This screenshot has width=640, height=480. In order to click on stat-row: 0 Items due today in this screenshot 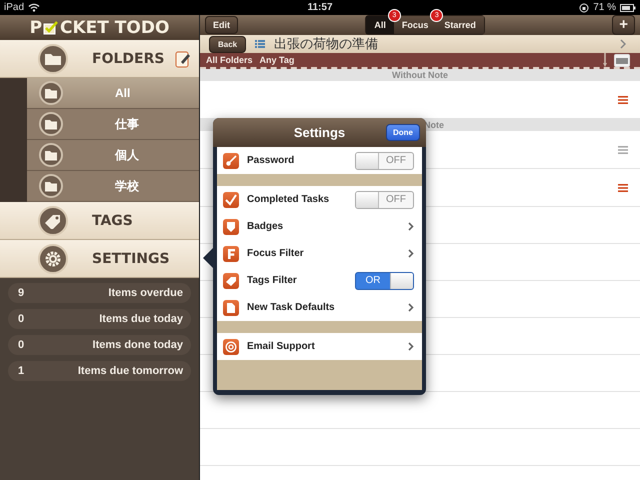, I will do `click(99, 319)`.